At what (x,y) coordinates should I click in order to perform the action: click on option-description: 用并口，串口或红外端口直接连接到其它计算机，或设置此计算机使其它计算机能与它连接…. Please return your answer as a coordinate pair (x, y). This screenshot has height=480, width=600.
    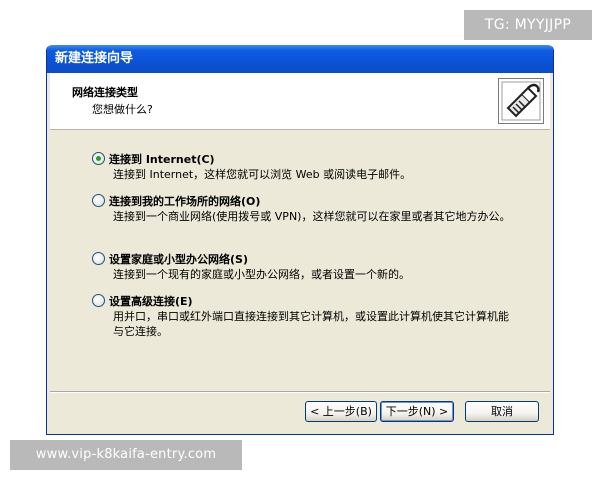
    Looking at the image, I should click on (311, 324).